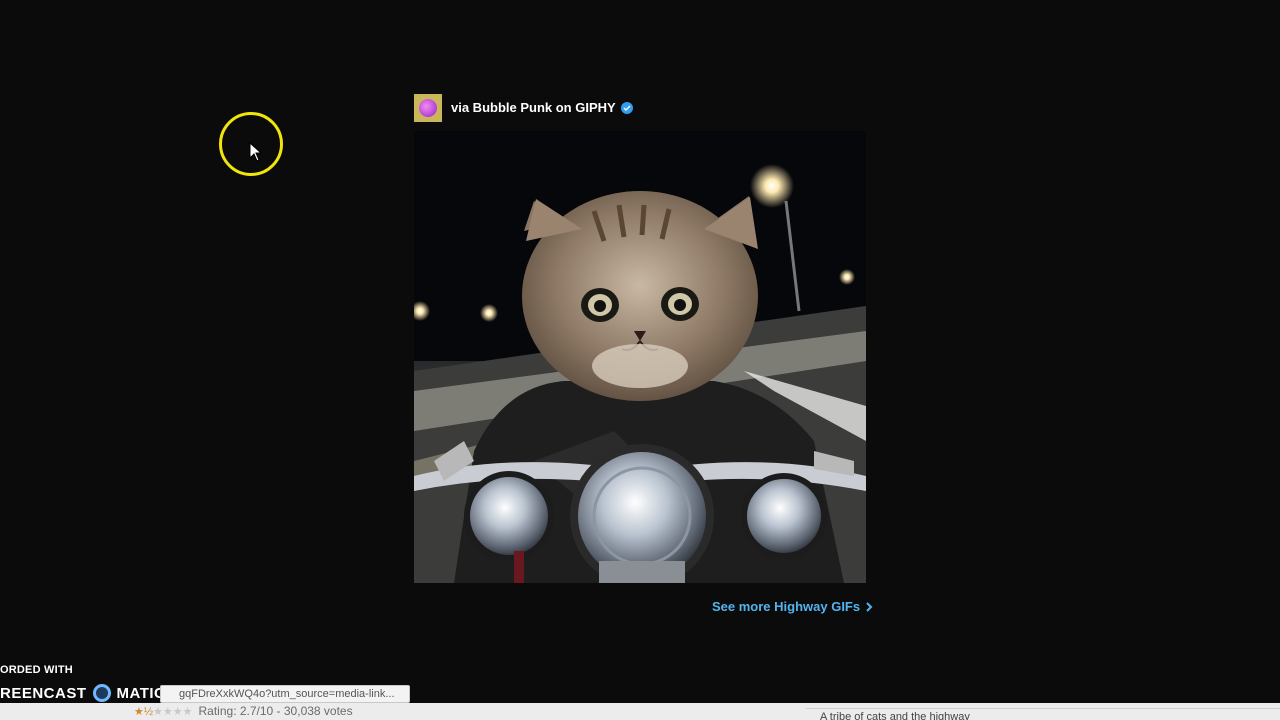 The image size is (1280, 720). What do you see at coordinates (275, 711) in the screenshot?
I see `rating-text: Rating: 2.7/10 - 30,038 votes` at bounding box center [275, 711].